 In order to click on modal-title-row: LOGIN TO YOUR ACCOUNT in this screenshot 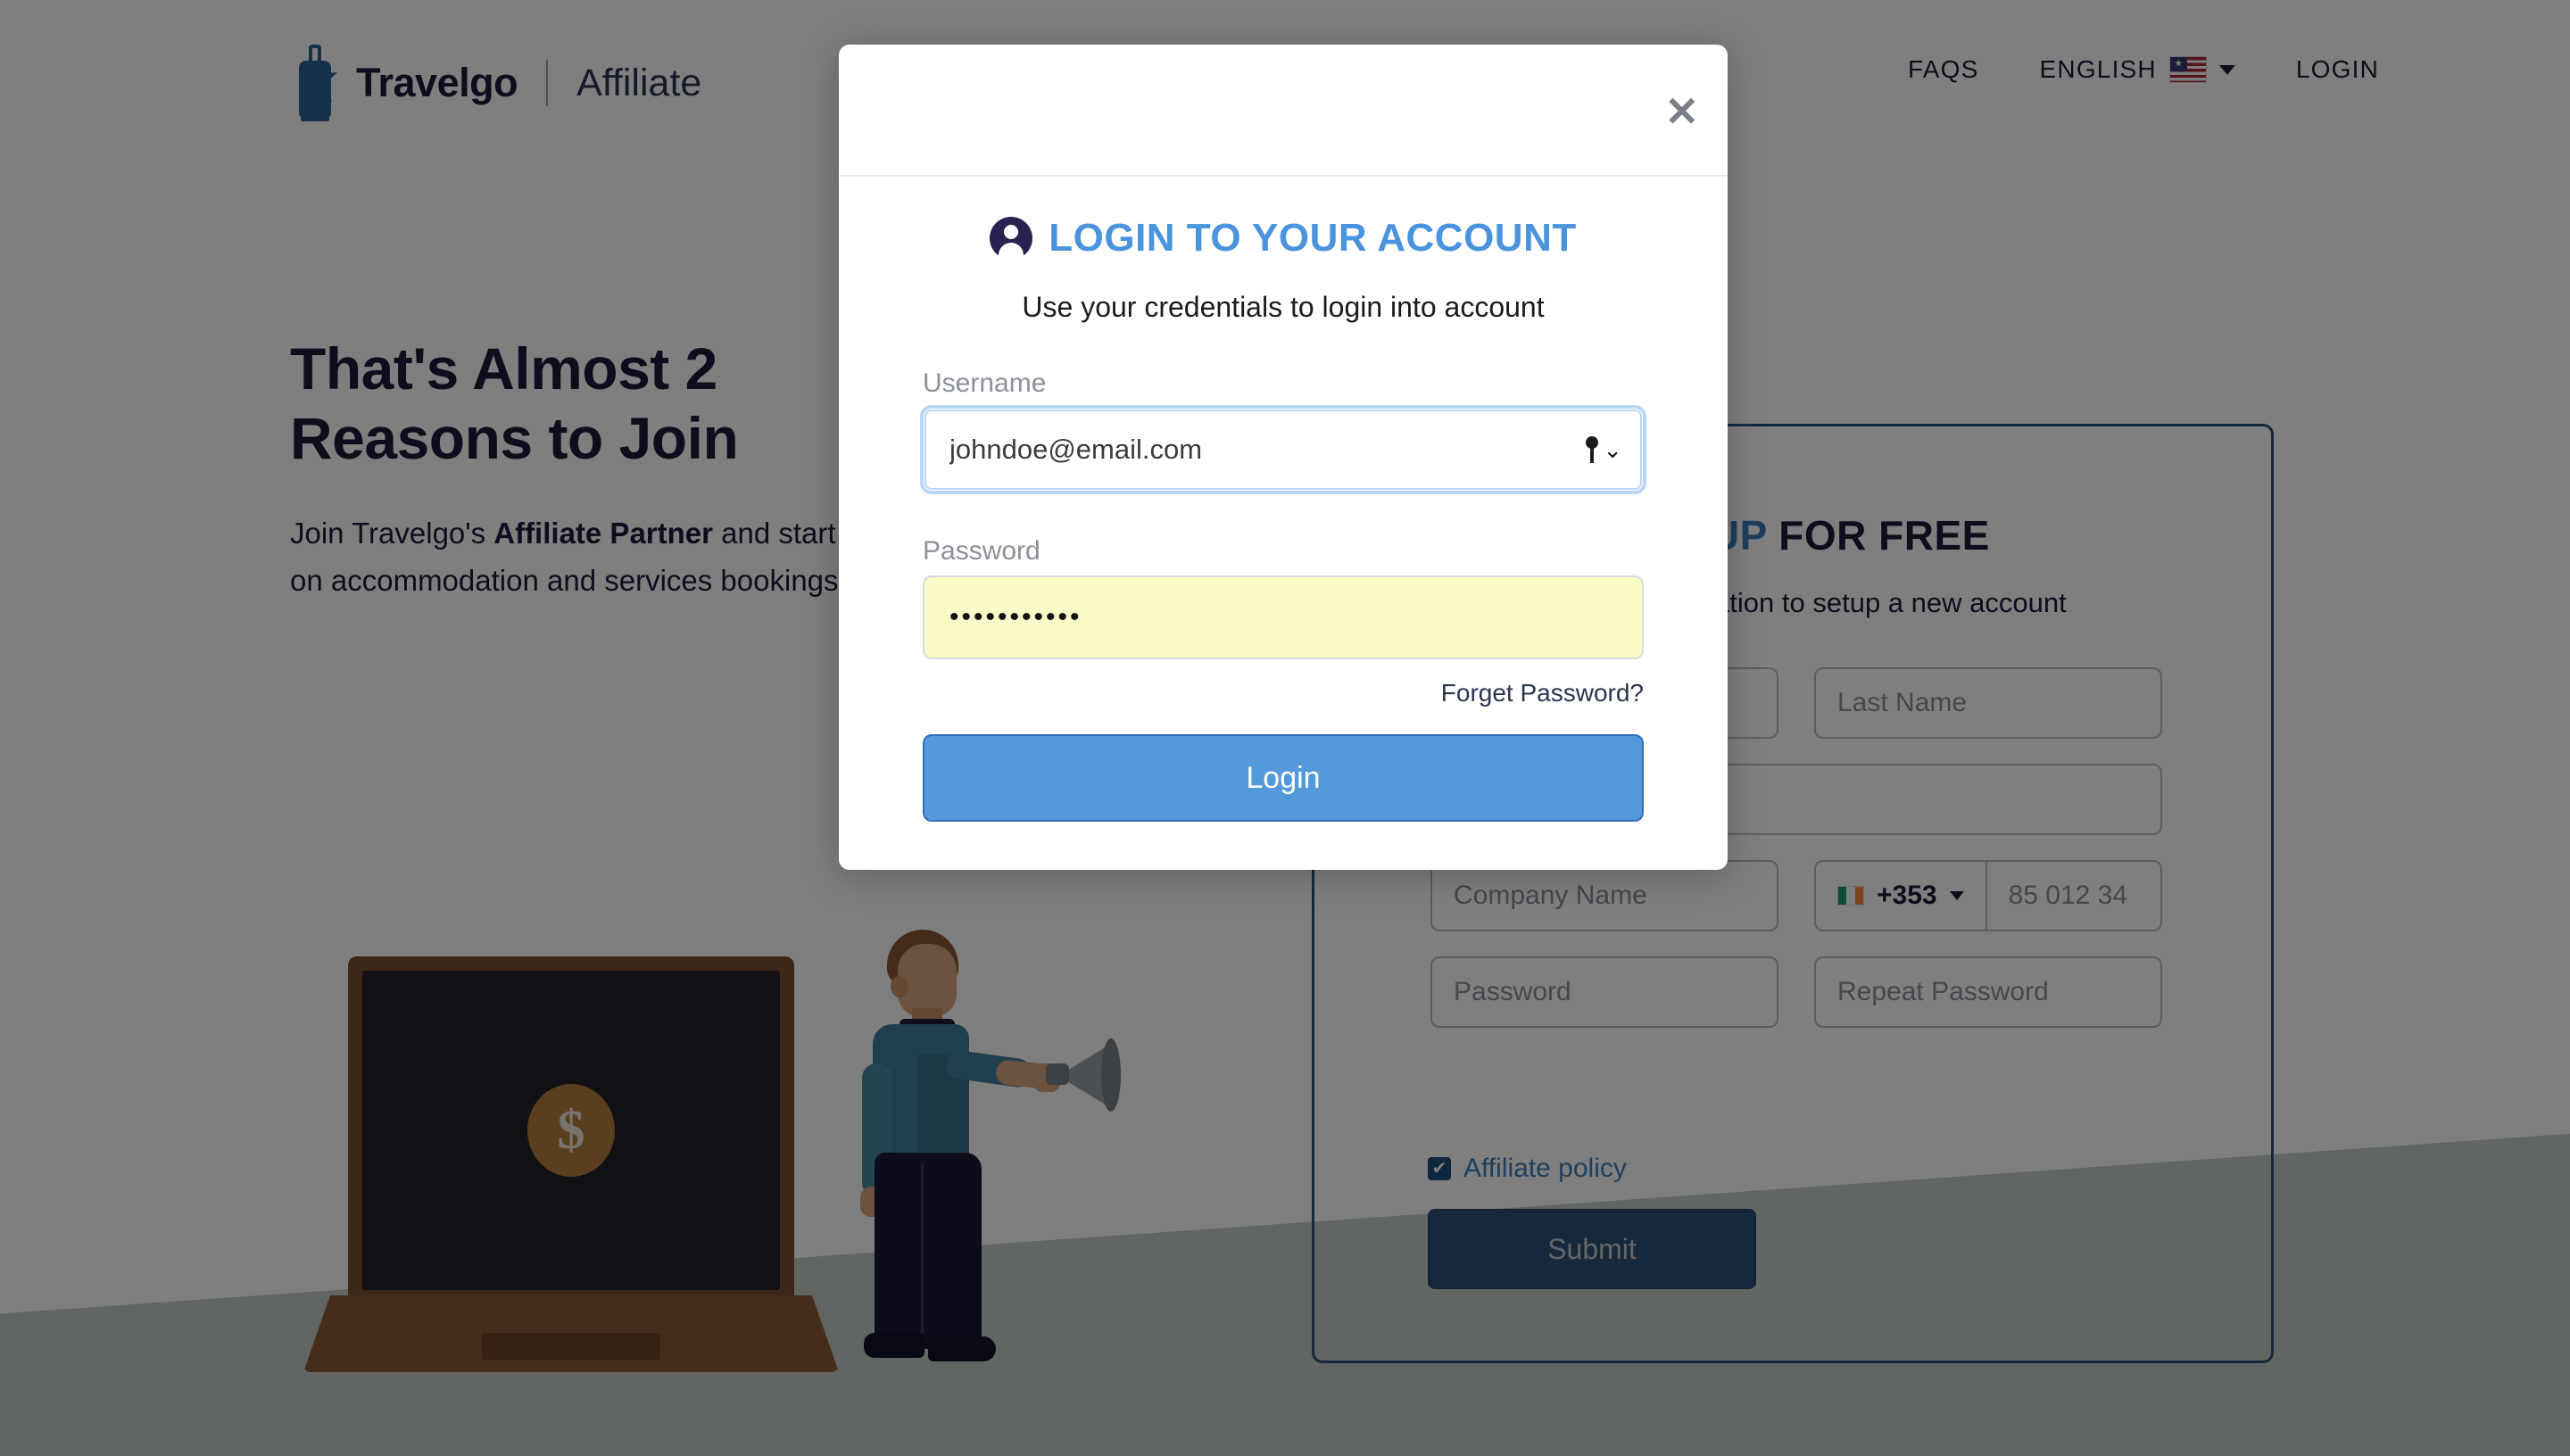, I will do `click(1284, 238)`.